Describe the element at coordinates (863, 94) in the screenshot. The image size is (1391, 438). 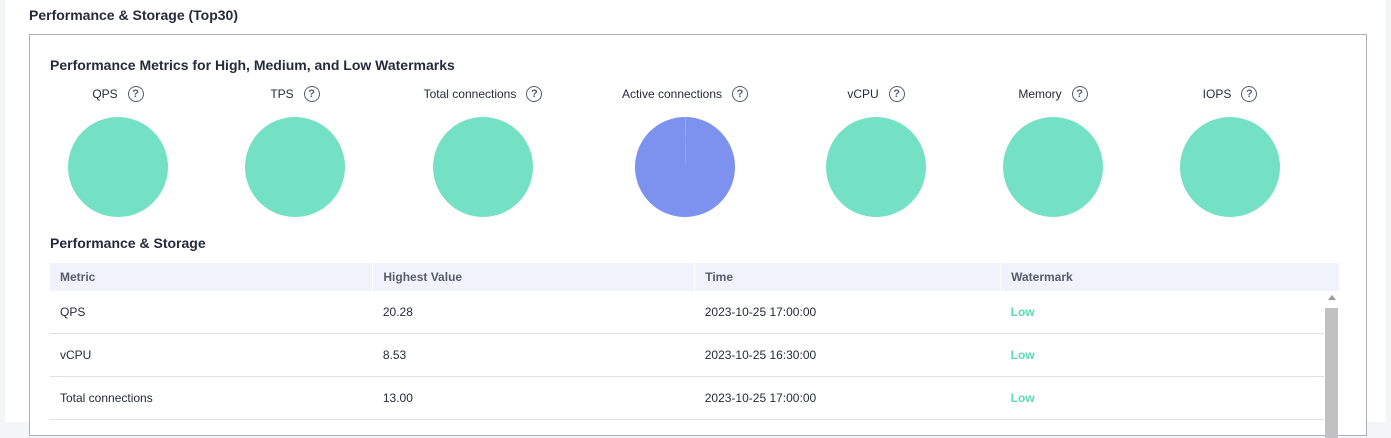
I see `metric-label: vCPU` at that location.